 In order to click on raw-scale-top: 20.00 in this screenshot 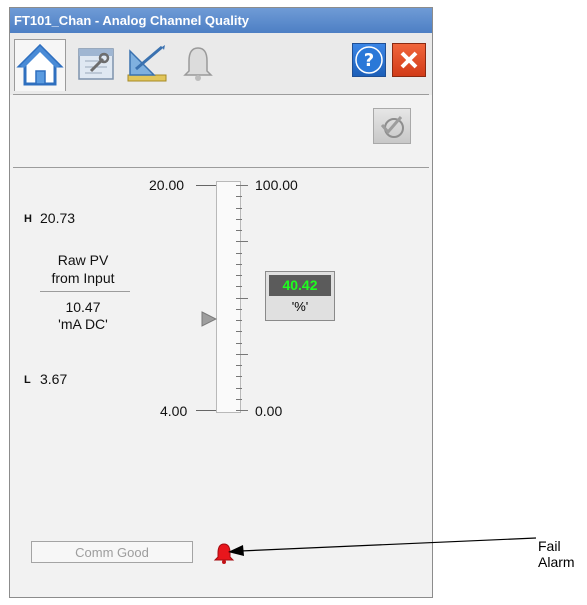, I will do `click(167, 185)`.